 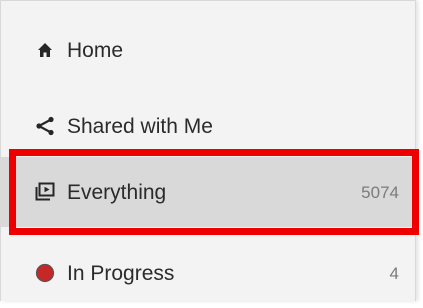 What do you see at coordinates (380, 192) in the screenshot?
I see `item-count: 5074` at bounding box center [380, 192].